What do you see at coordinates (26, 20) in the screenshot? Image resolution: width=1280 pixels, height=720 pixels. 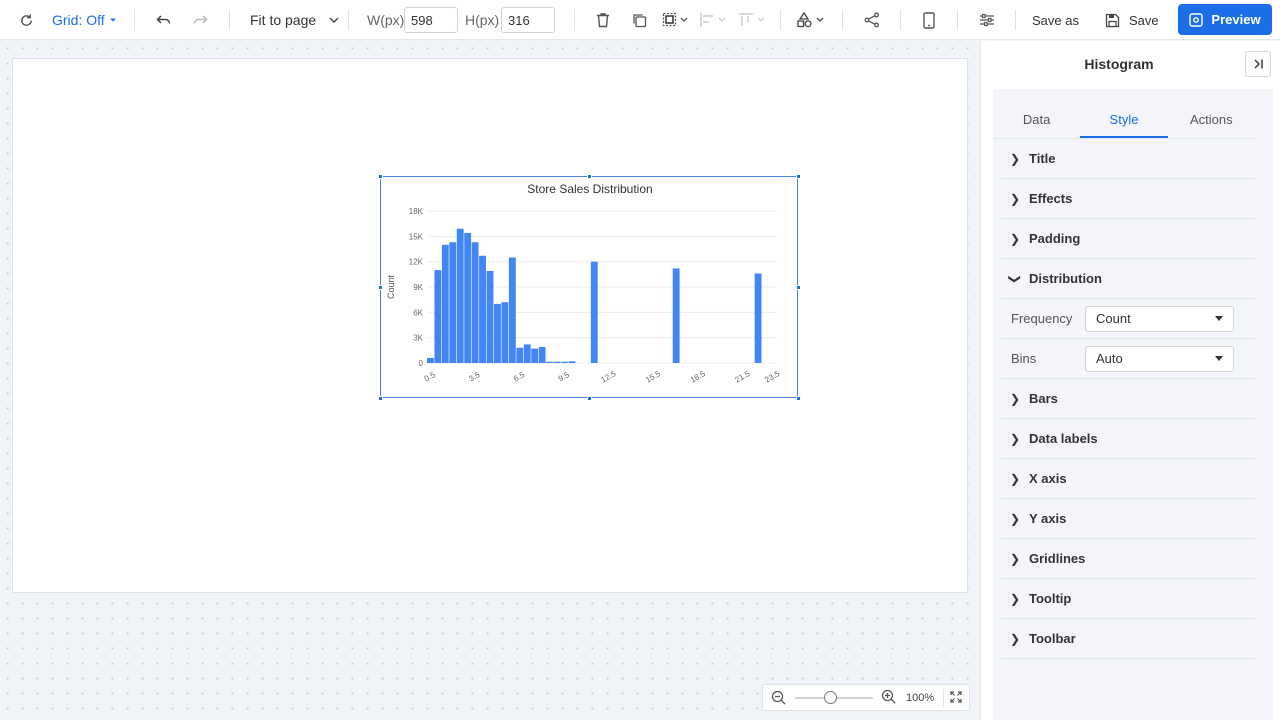 I see `refresh-button` at bounding box center [26, 20].